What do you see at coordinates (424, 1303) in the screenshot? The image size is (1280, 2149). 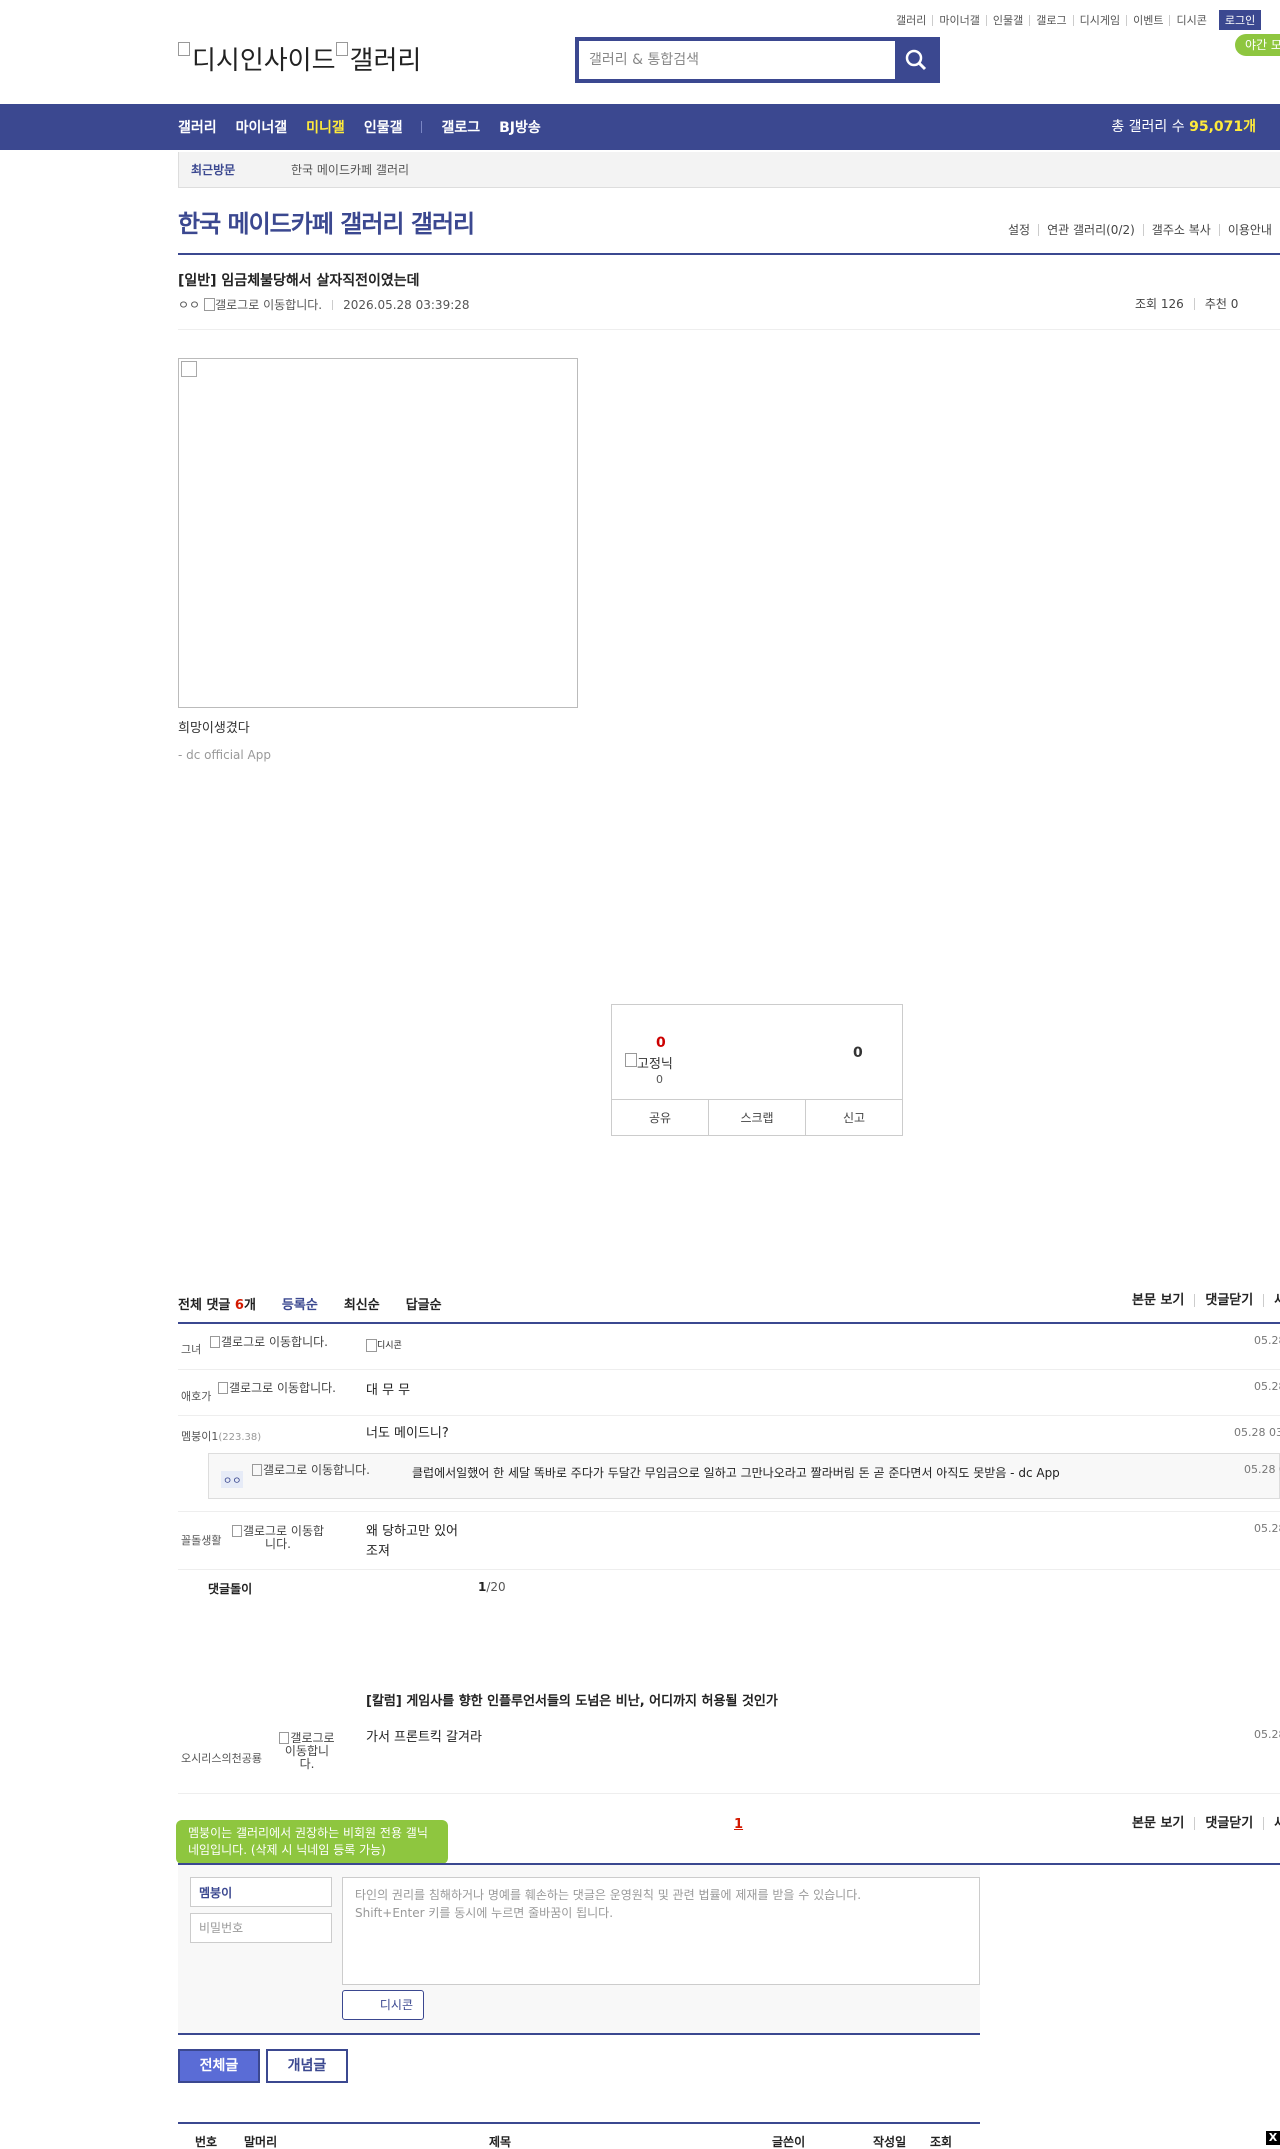 I see `sort-replies: 답글순` at bounding box center [424, 1303].